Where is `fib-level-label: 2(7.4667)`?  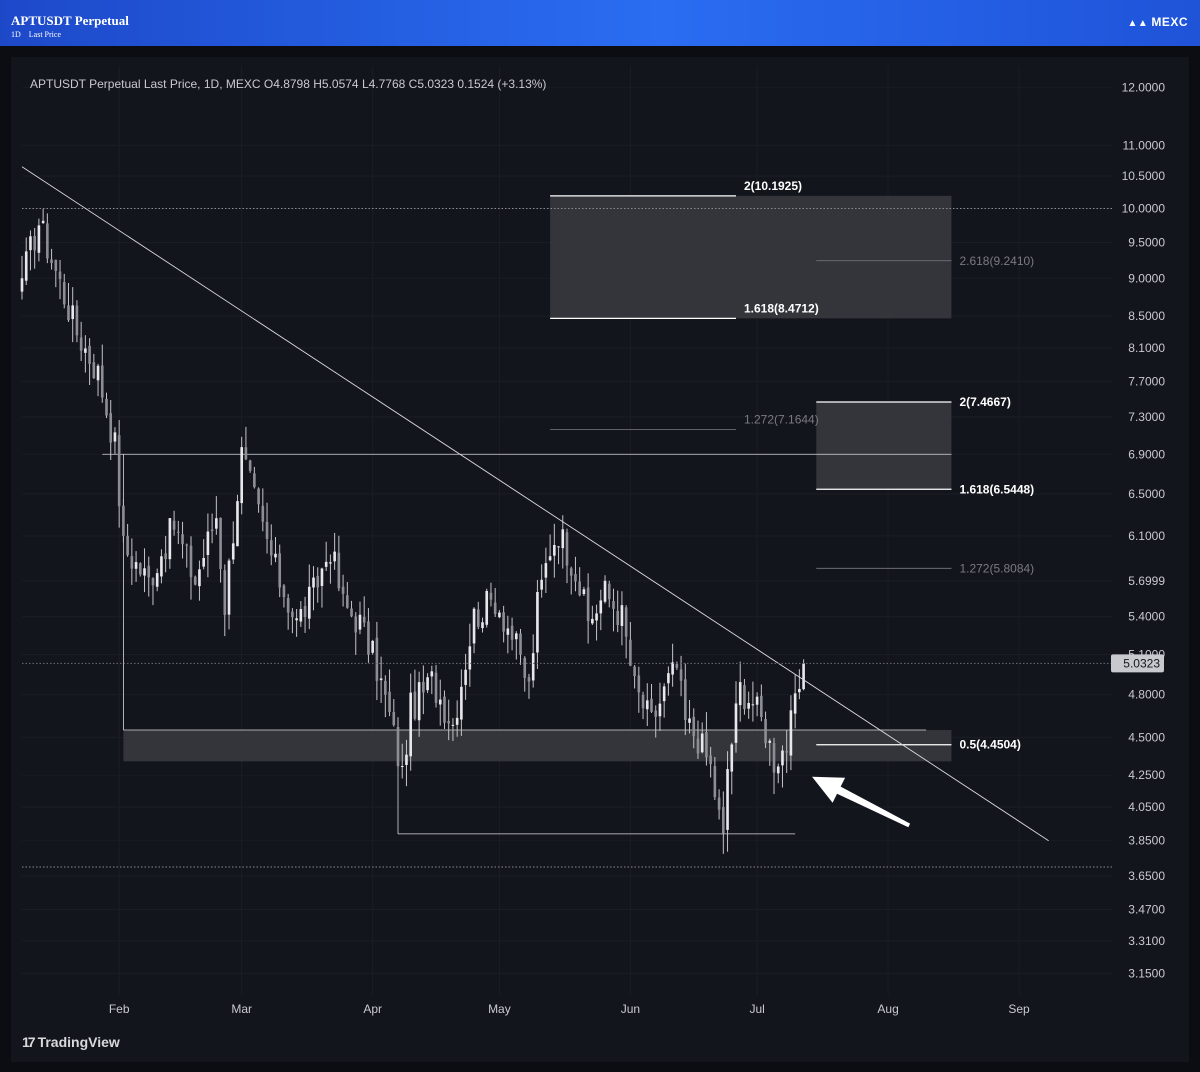 fib-level-label: 2(7.4667) is located at coordinates (984, 402).